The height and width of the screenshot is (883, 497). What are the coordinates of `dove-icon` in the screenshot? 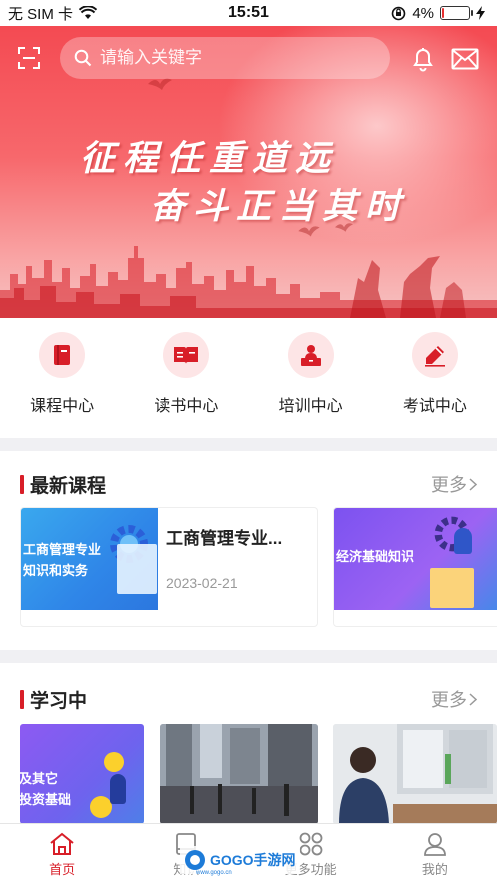 It's located at (160, 84).